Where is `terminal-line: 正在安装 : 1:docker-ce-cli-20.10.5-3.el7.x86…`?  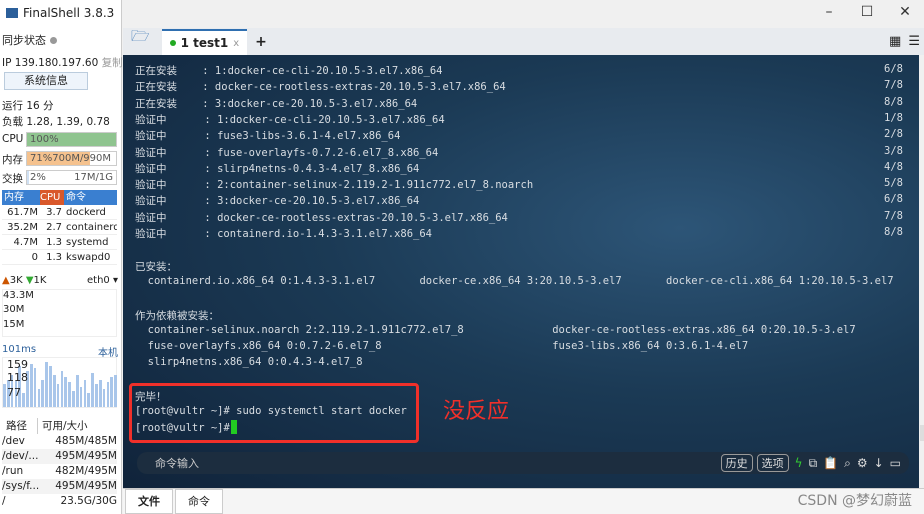
terminal-line: 正在安装 : 1:docker-ce-cli-20.10.5-3.el7.x86… is located at coordinates (289, 71).